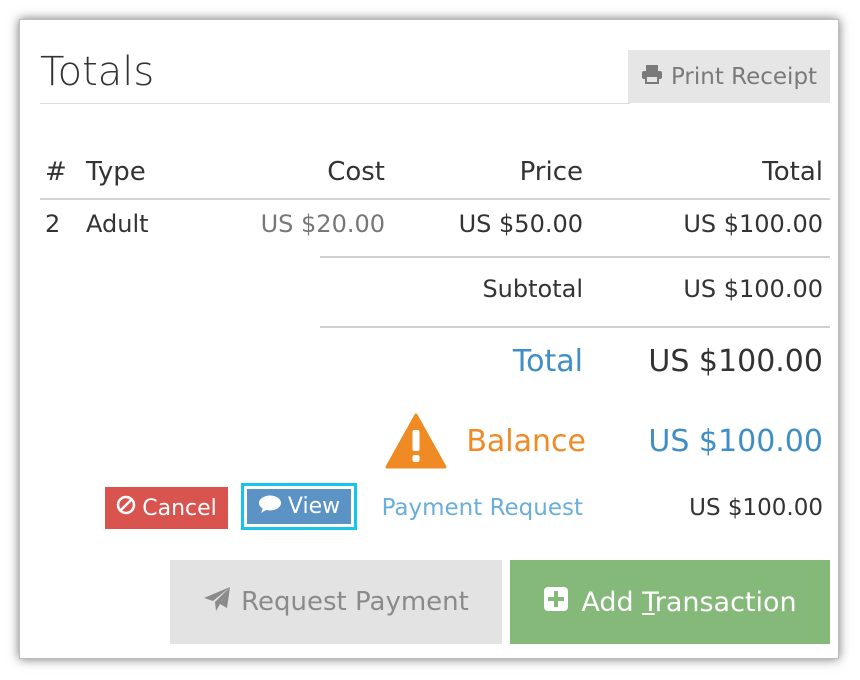  I want to click on request-payment-label: Request Payment, so click(355, 602).